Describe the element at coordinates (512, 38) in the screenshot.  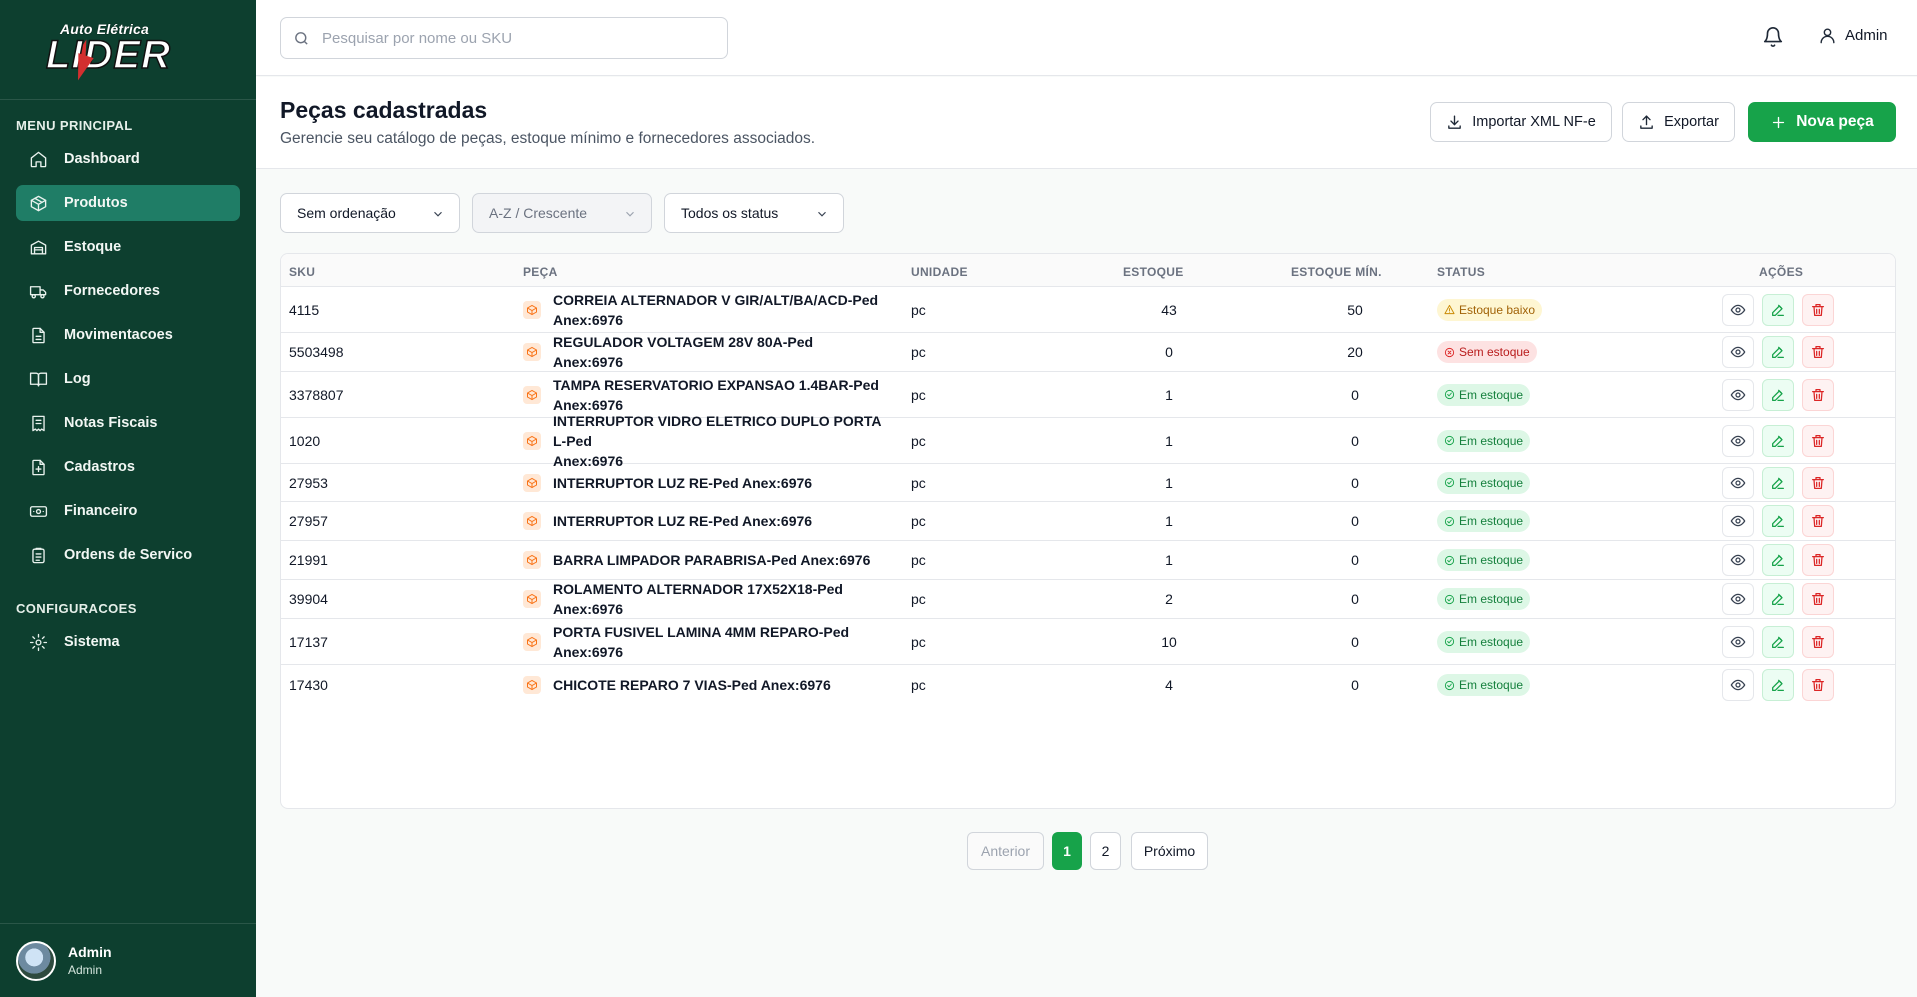
I see `search-input` at that location.